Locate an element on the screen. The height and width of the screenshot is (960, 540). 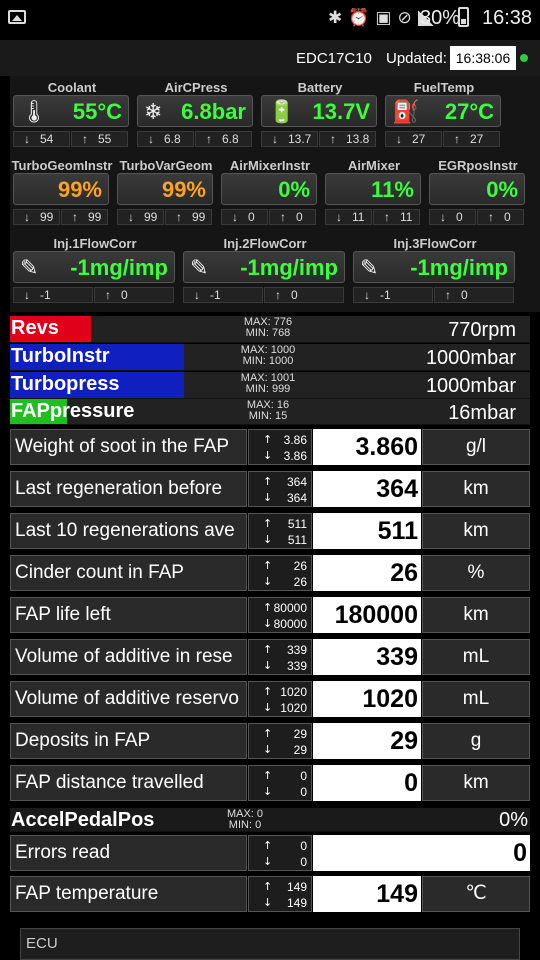
param-row: Cinder count in FAP ↑ 26 ↓ 26 26% is located at coordinates (270, 573).